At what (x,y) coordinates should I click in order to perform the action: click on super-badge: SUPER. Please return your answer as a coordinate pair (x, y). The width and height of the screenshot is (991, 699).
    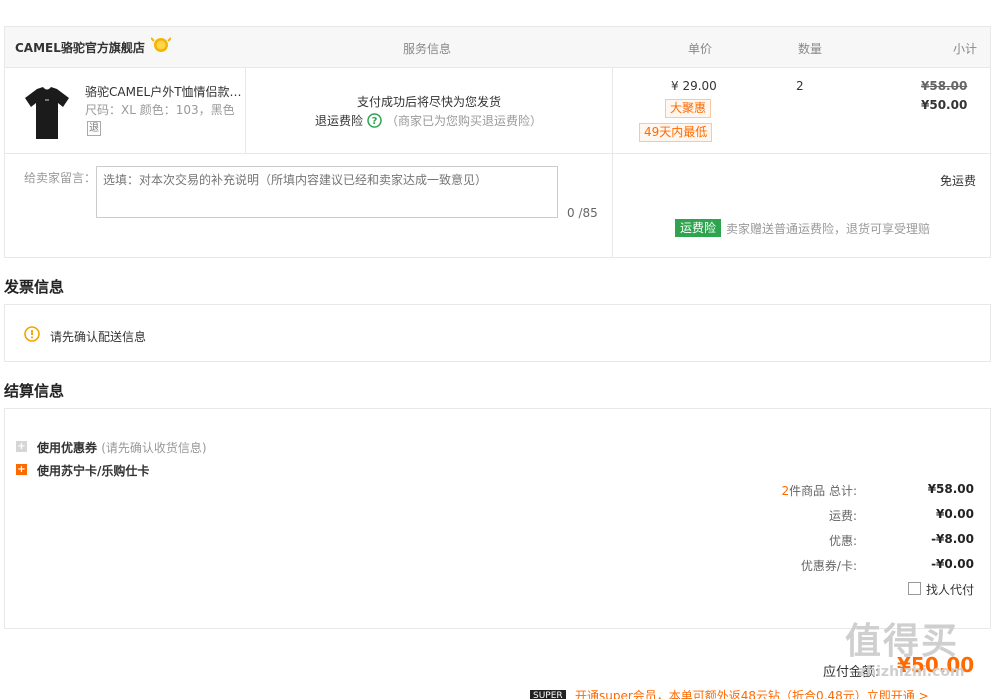
    Looking at the image, I should click on (548, 694).